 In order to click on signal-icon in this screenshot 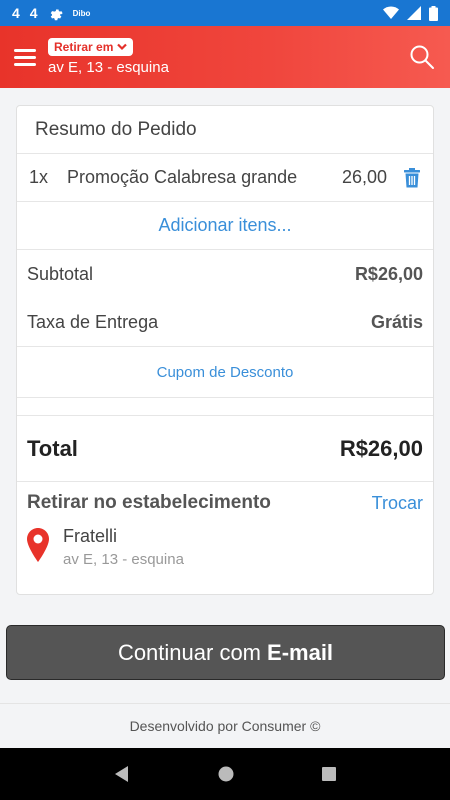, I will do `click(414, 13)`.